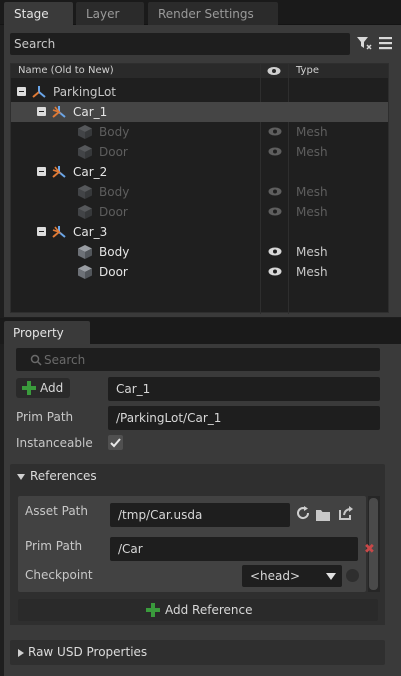 The width and height of the screenshot is (401, 676). Describe the element at coordinates (85, 92) in the screenshot. I see `tree-row-label: ParkingLot` at that location.